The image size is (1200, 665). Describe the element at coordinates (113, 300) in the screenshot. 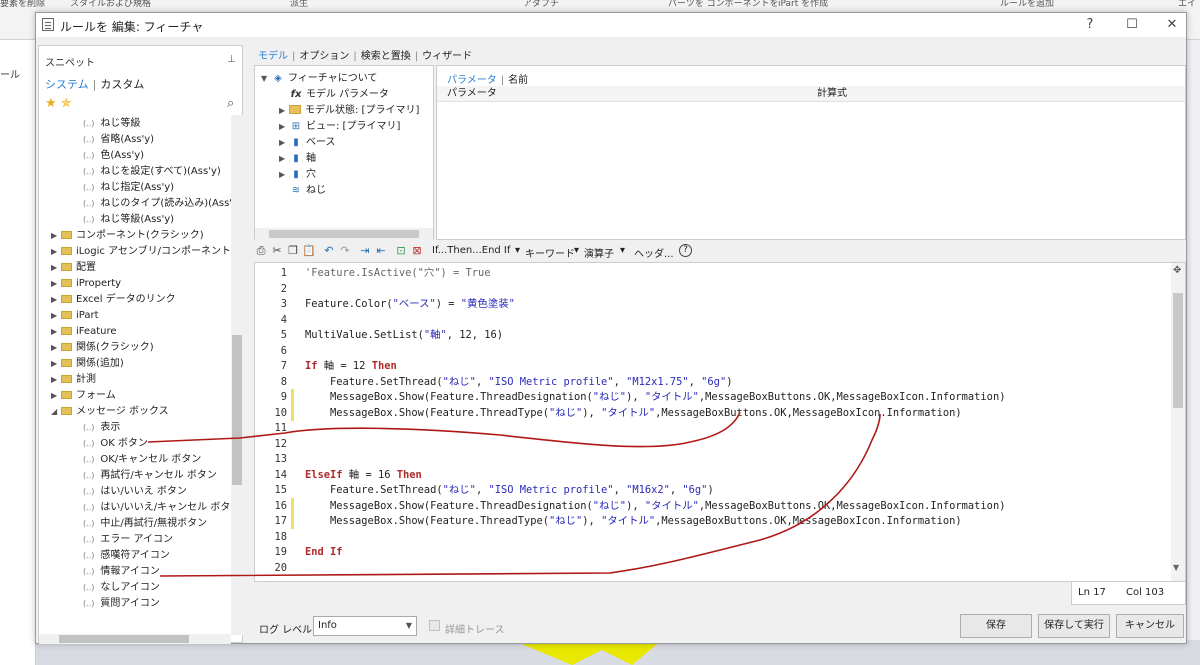

I see `snippet-folder: ▶ Excel データのリンク` at that location.